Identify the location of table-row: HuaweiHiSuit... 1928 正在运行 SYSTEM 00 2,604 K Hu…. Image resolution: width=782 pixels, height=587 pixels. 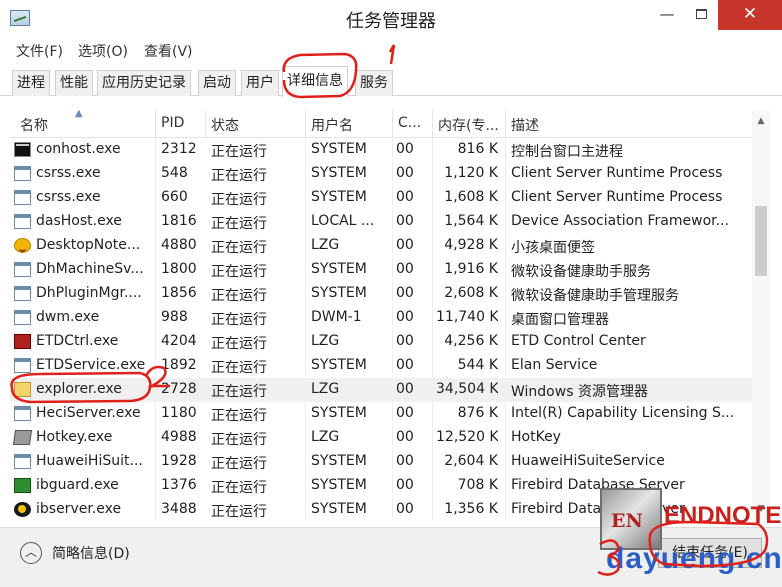
(381, 462).